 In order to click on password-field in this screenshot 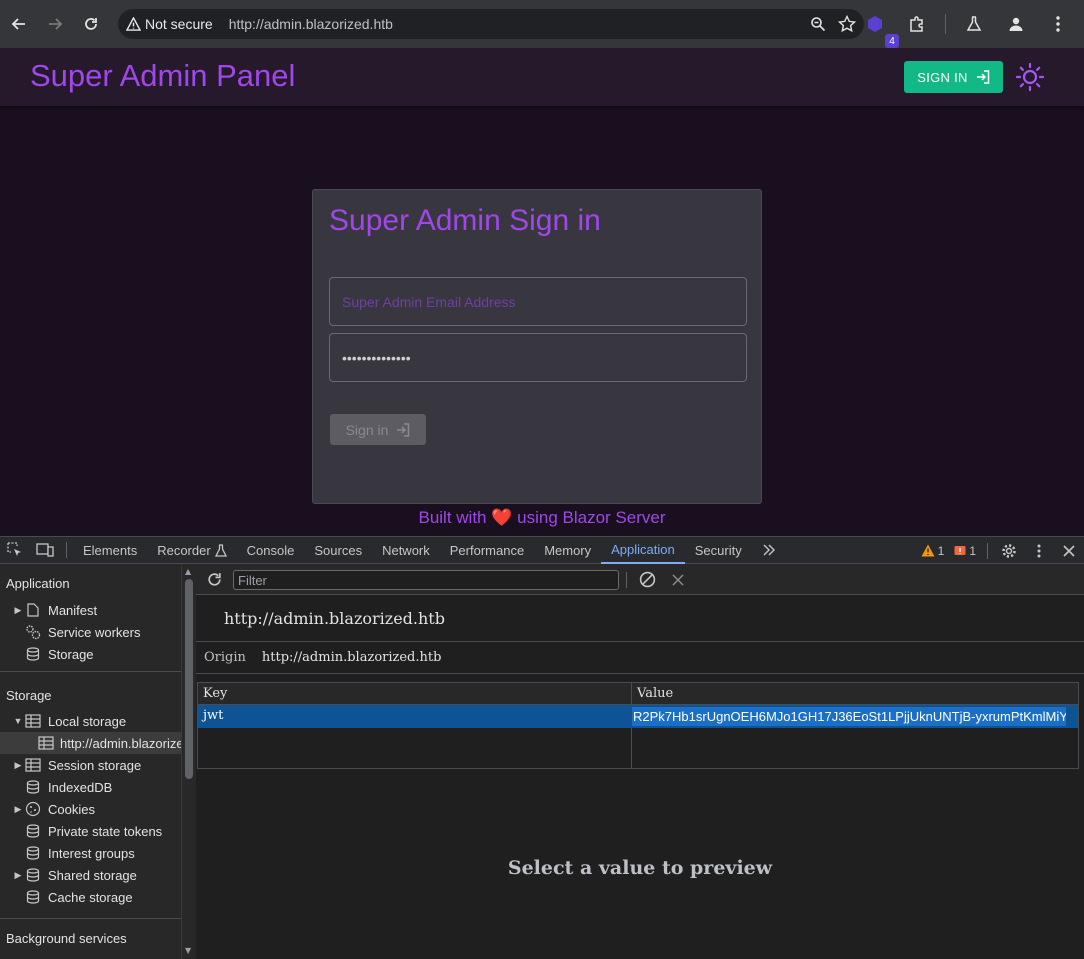, I will do `click(538, 357)`.